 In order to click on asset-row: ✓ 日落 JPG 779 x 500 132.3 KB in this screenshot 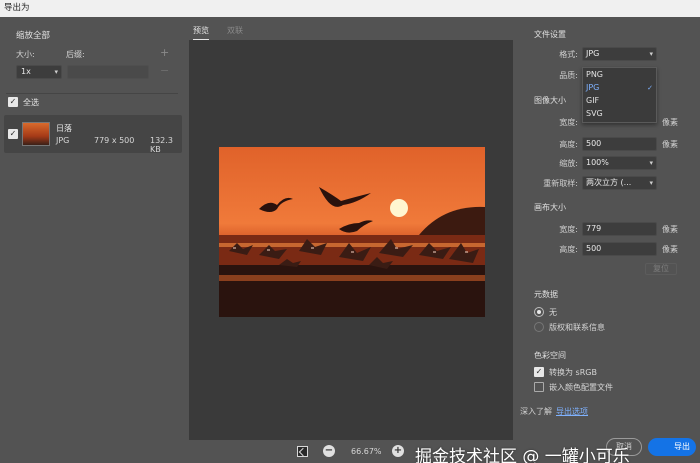, I will do `click(93, 134)`.